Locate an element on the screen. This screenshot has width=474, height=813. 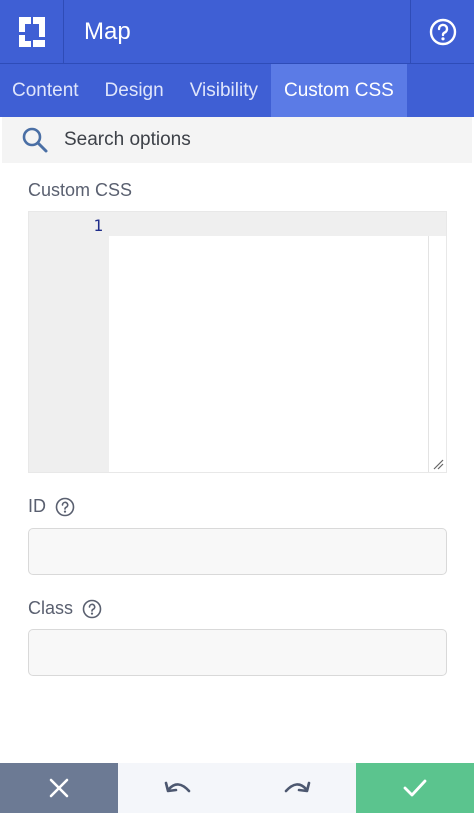
search-icon is located at coordinates (35, 140).